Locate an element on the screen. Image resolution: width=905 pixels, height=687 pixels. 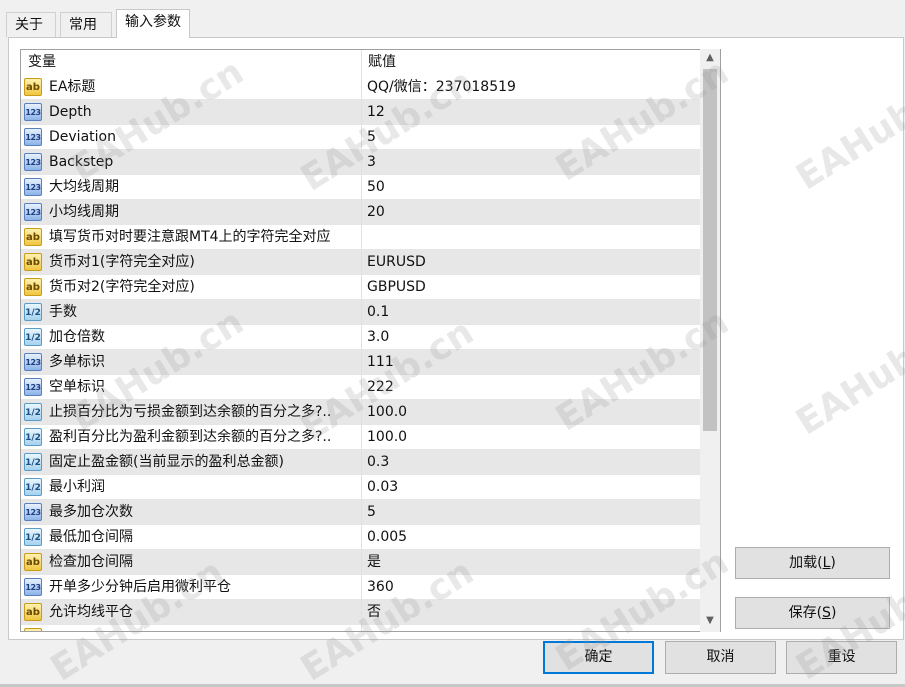
parameter-name: 止损百分比为亏损金额到达余额的百分之多?.. is located at coordinates (190, 412).